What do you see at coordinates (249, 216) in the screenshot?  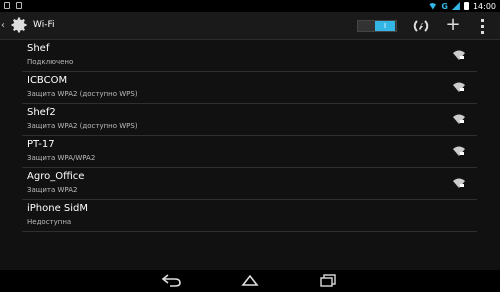 I see `network-row: iPhone SidM Недоступна` at bounding box center [249, 216].